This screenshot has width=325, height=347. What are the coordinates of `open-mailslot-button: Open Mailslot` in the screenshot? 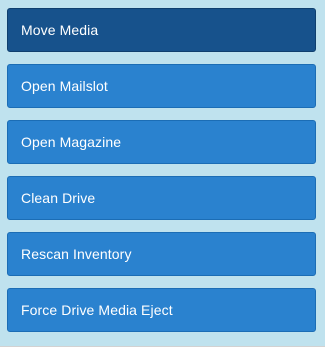 It's located at (161, 86).